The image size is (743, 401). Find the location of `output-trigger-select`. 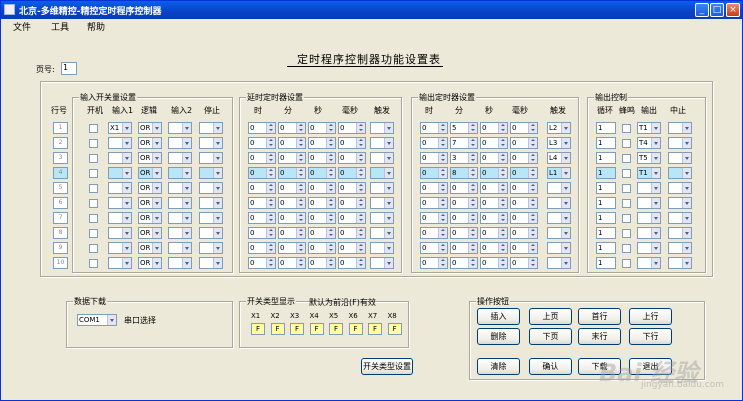

output-trigger-select is located at coordinates (559, 188).